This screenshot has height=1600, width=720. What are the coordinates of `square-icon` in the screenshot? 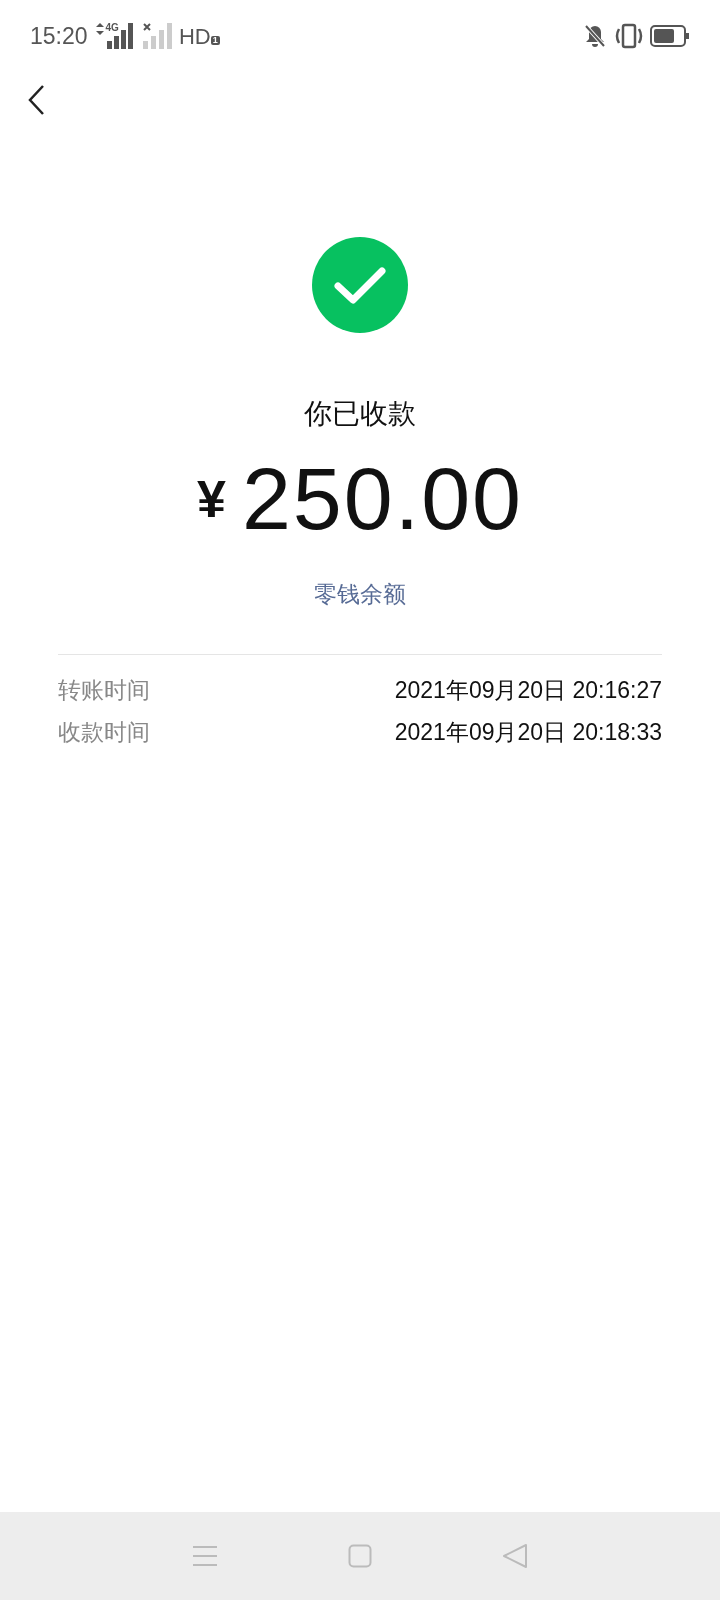 It's located at (360, 1556).